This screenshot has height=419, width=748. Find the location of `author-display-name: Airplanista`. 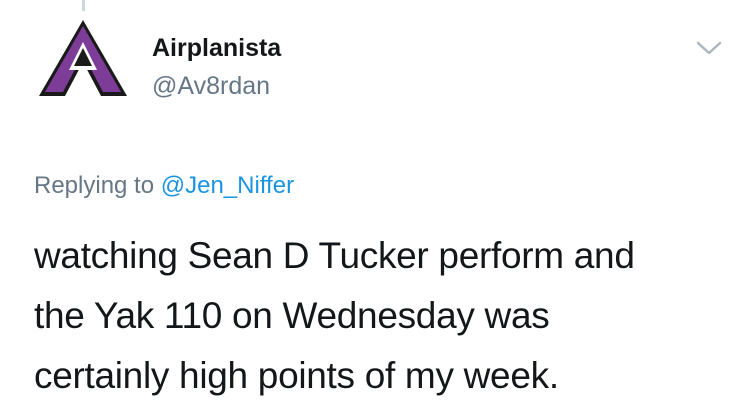

author-display-name: Airplanista is located at coordinates (216, 48).